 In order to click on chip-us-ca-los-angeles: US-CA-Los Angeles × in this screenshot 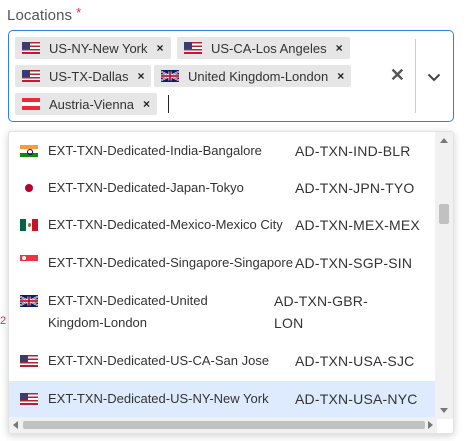, I will do `click(263, 48)`.